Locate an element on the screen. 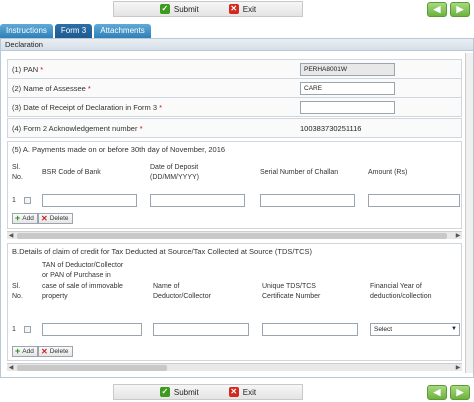 The image size is (474, 402). tab-bar: Instructions Form 3 Attachments is located at coordinates (75, 31).